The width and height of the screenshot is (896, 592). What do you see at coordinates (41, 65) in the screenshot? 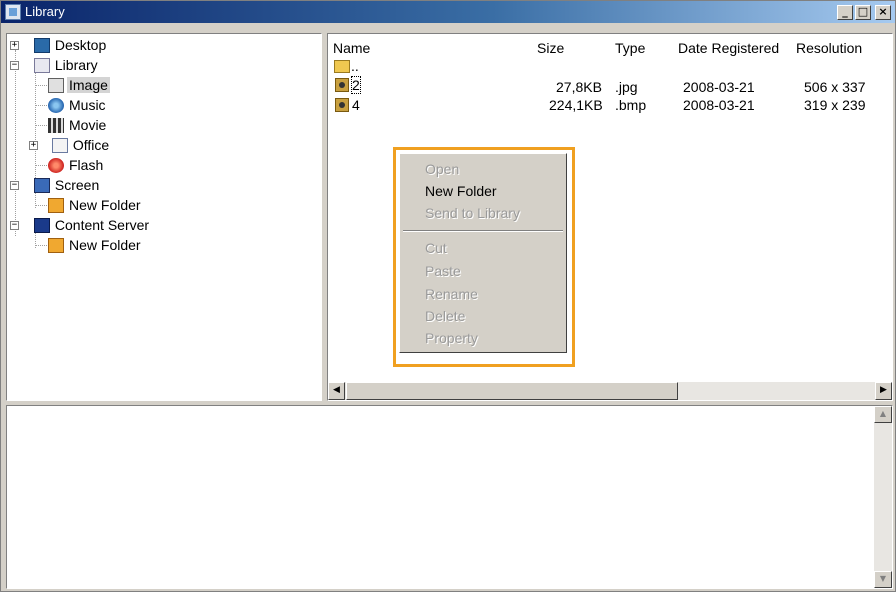
I see `library-icon` at bounding box center [41, 65].